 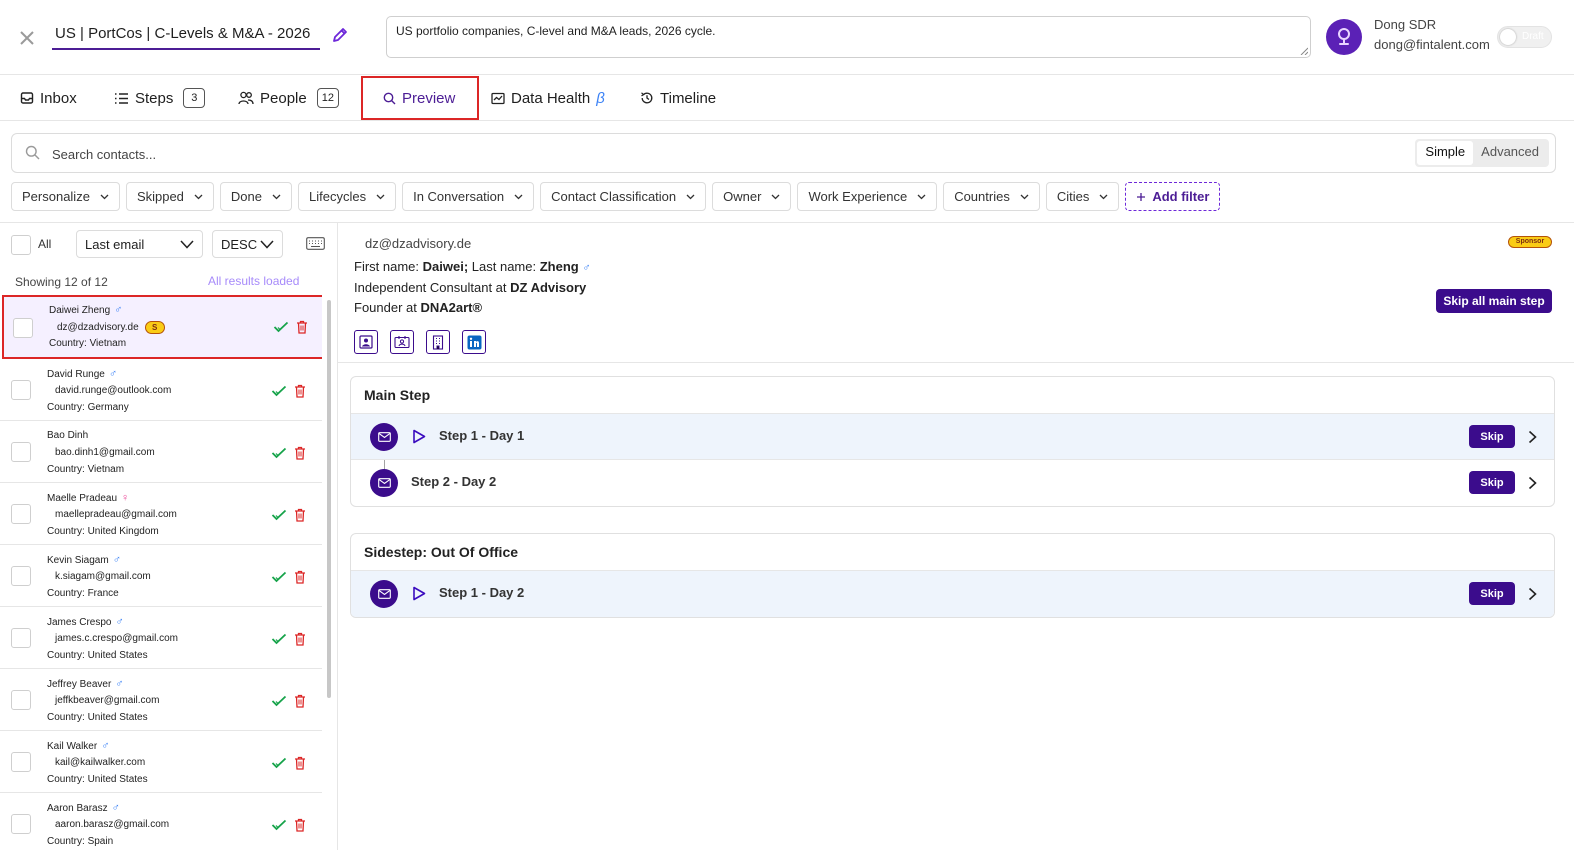 I want to click on linkedin-icon, so click(x=474, y=342).